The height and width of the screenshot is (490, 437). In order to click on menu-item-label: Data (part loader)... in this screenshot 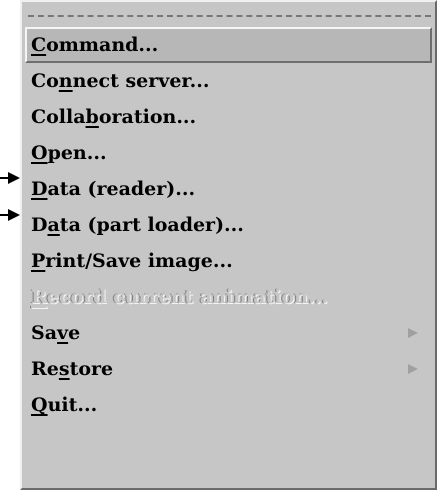, I will do `click(137, 225)`.